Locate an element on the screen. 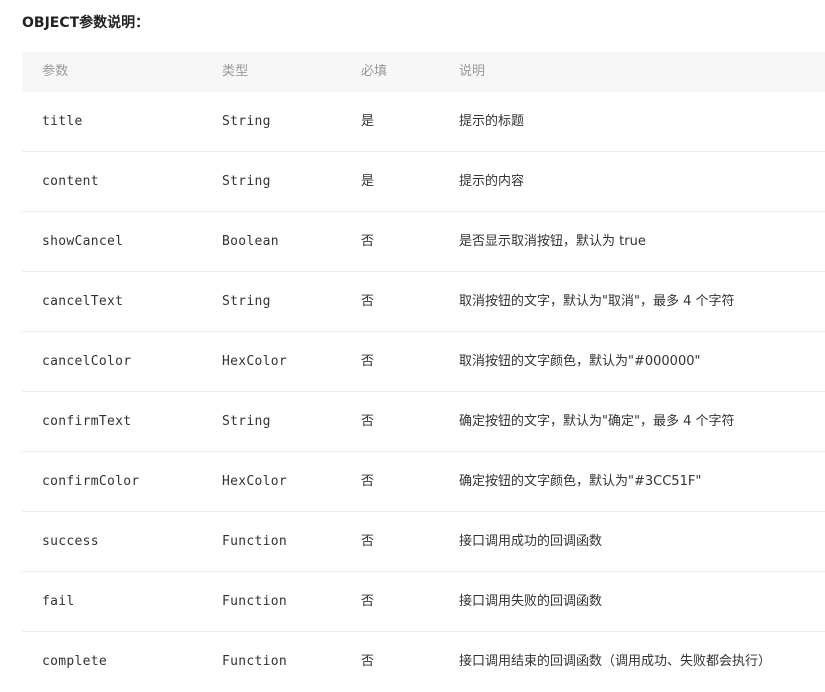 Image resolution: width=825 pixels, height=692 pixels. table-row: success Function 否 接口调用成功的回调函数 is located at coordinates (423, 542).